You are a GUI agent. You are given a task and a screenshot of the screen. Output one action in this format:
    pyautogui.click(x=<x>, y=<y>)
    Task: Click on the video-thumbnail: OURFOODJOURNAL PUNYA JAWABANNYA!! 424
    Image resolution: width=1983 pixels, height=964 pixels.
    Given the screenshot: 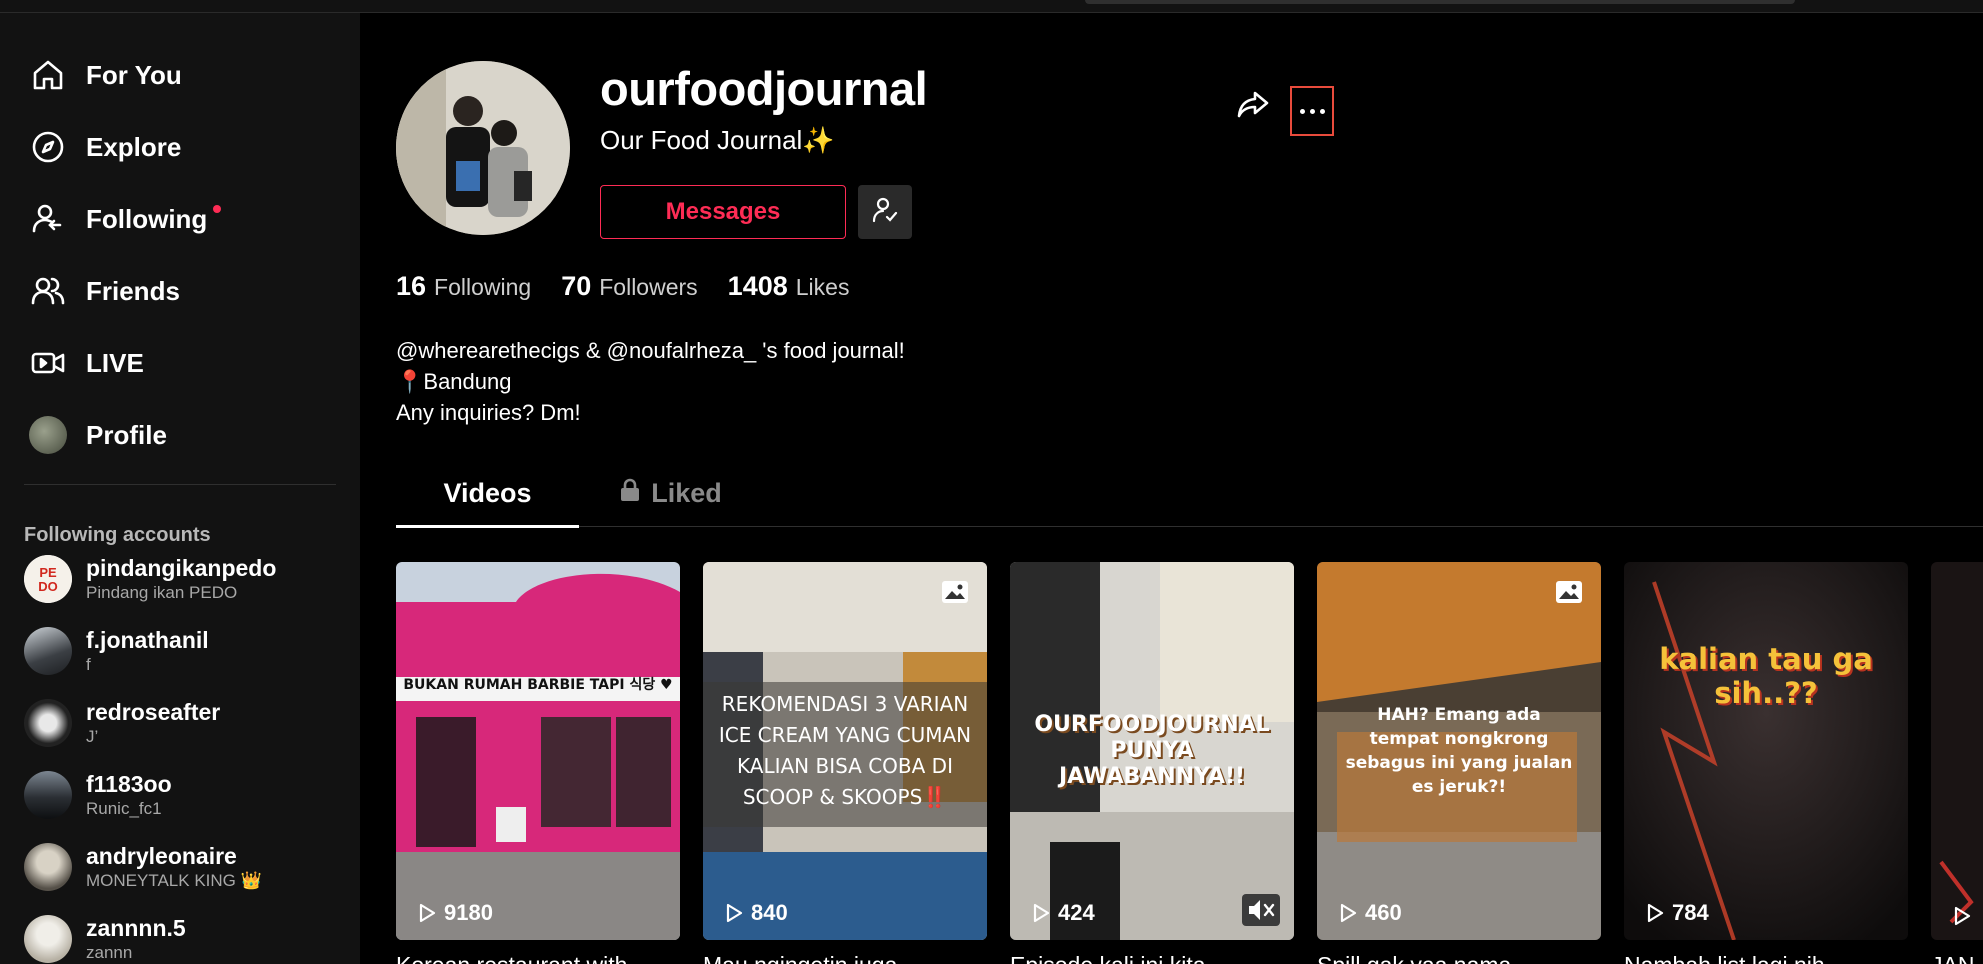 What is the action you would take?
    pyautogui.click(x=1152, y=751)
    